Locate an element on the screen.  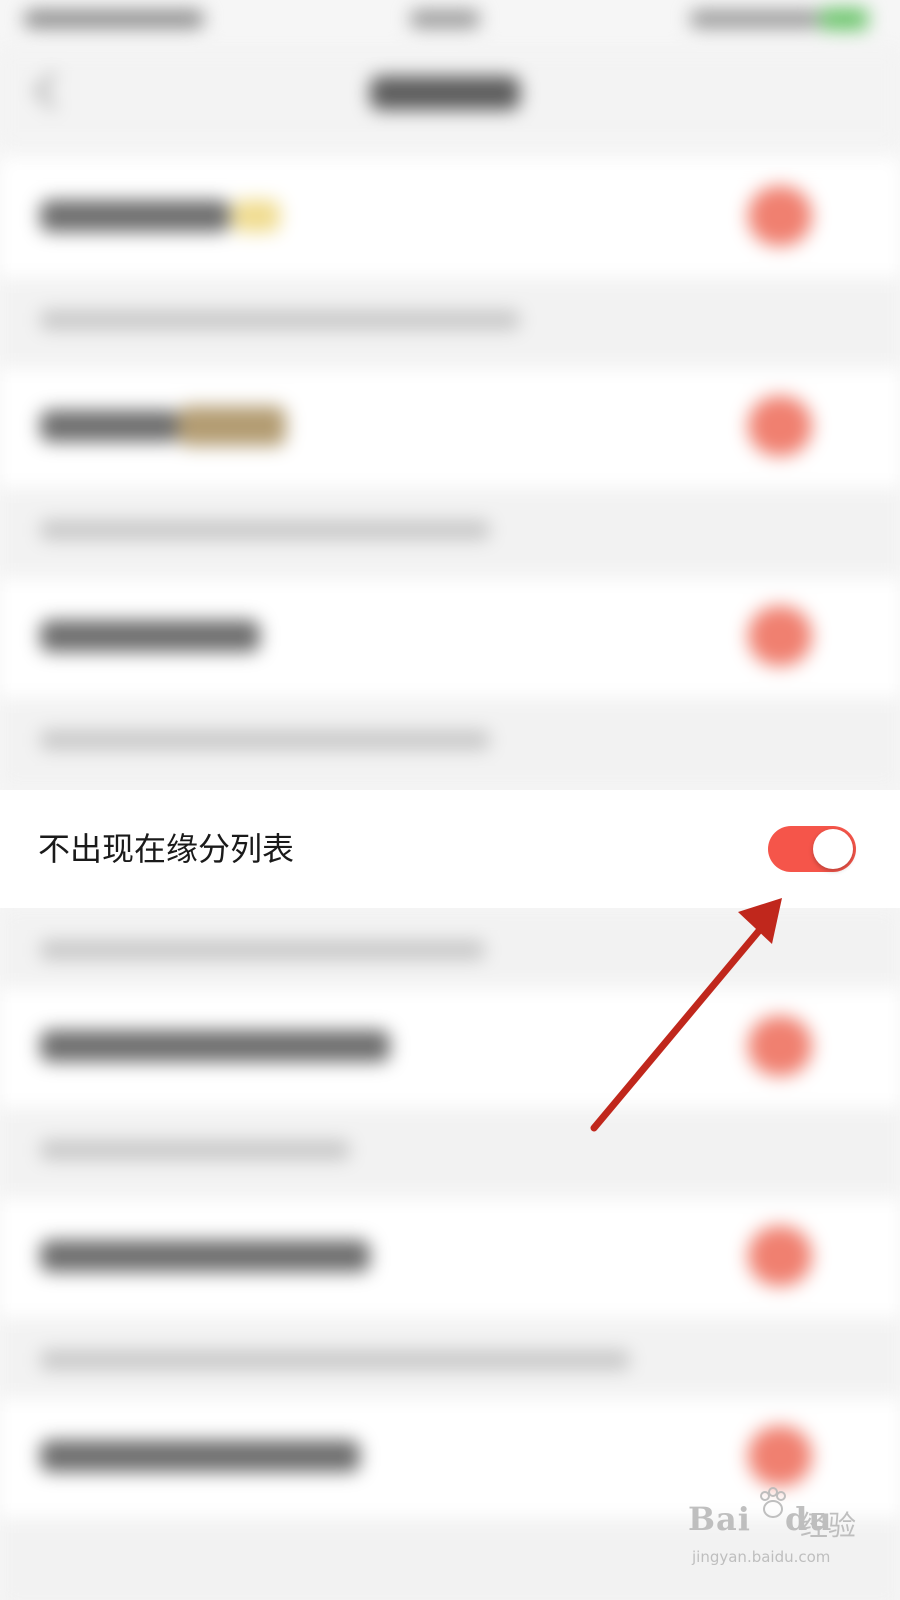
status-bar-carrier is located at coordinates (114, 19).